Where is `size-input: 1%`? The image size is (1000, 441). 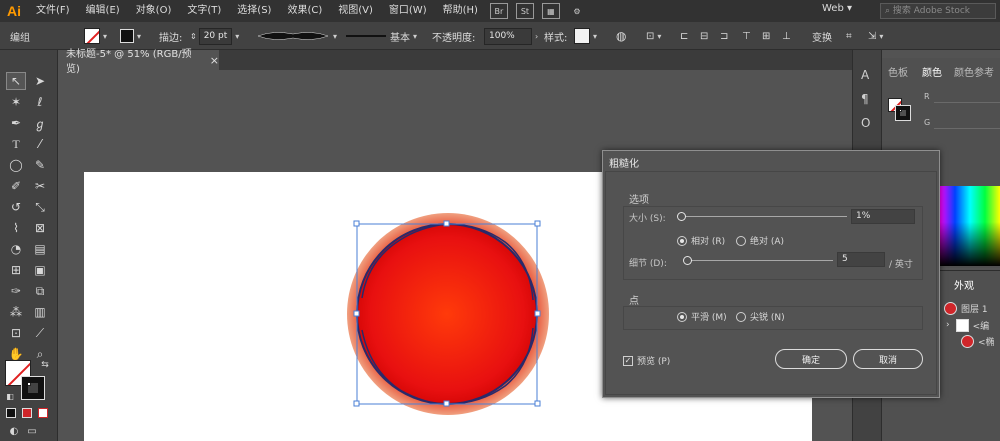 size-input: 1% is located at coordinates (883, 216).